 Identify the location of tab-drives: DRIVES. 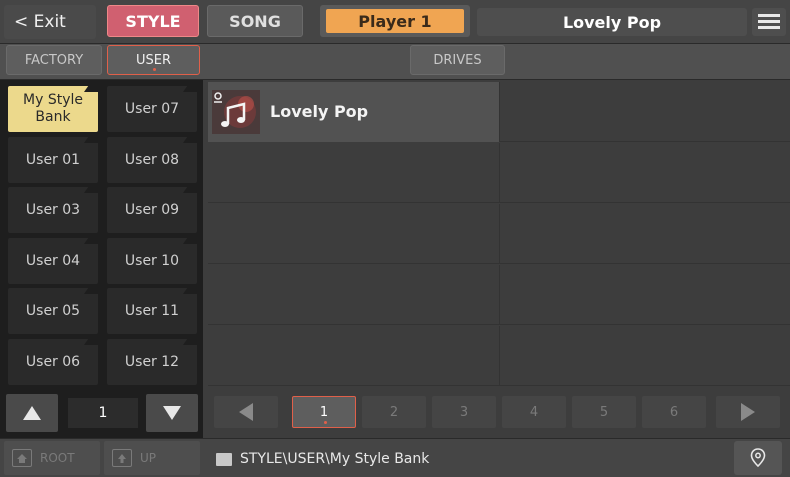
(457, 60).